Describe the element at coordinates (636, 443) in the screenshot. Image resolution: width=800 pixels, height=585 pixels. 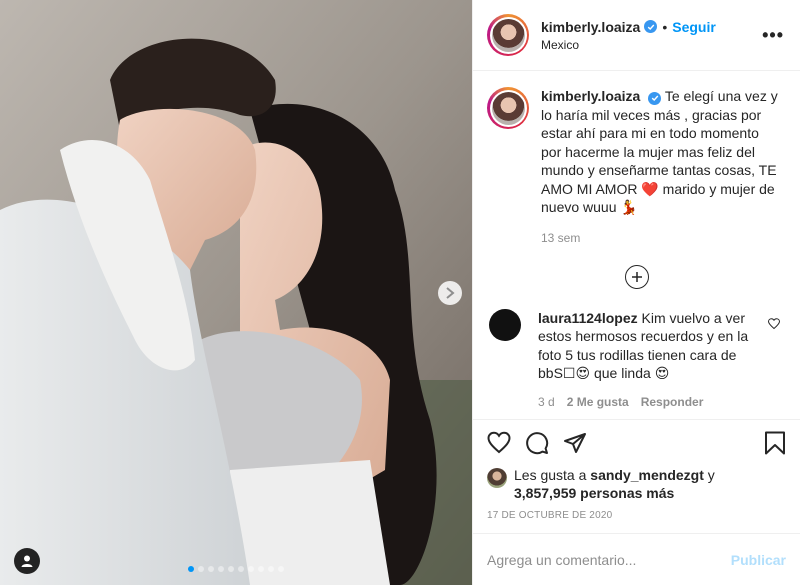
I see `action-bar` at that location.